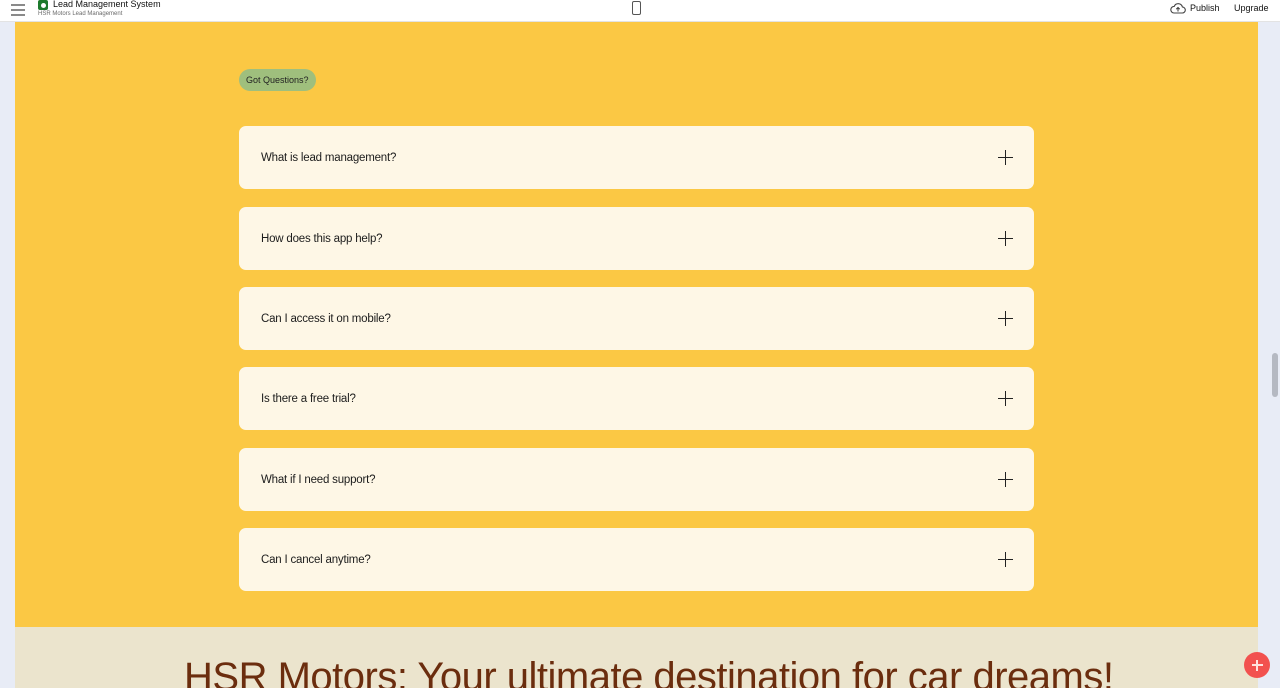 The height and width of the screenshot is (688, 1280). What do you see at coordinates (1275, 375) in the screenshot?
I see `scrollbar-thumb` at bounding box center [1275, 375].